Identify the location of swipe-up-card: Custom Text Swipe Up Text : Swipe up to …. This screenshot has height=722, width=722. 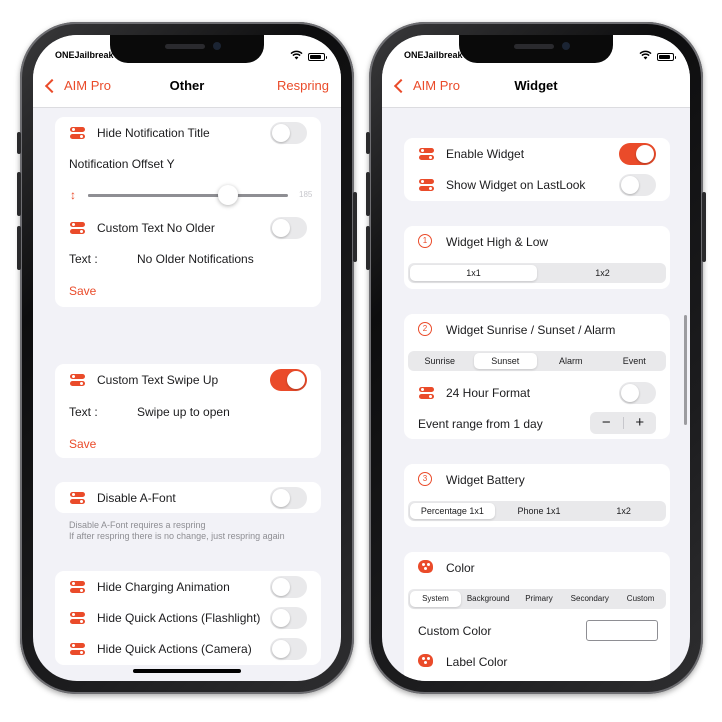
(188, 411).